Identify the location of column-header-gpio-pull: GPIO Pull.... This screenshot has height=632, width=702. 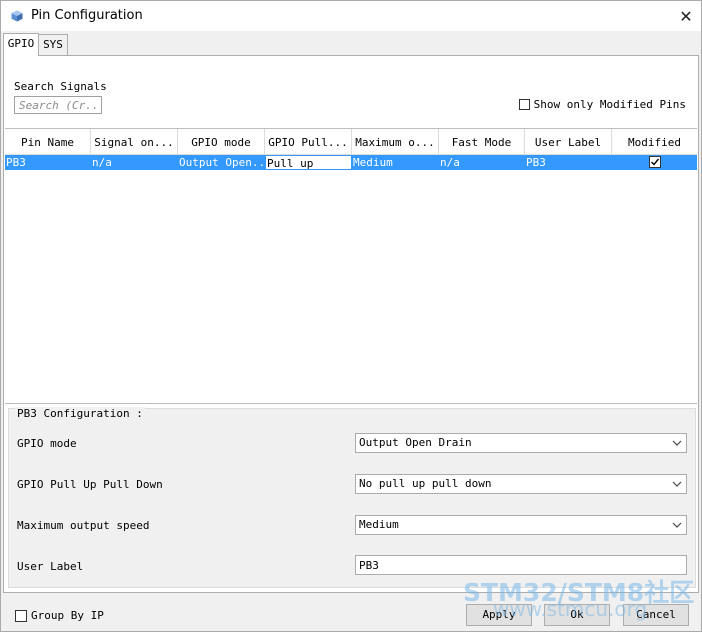
(308, 141).